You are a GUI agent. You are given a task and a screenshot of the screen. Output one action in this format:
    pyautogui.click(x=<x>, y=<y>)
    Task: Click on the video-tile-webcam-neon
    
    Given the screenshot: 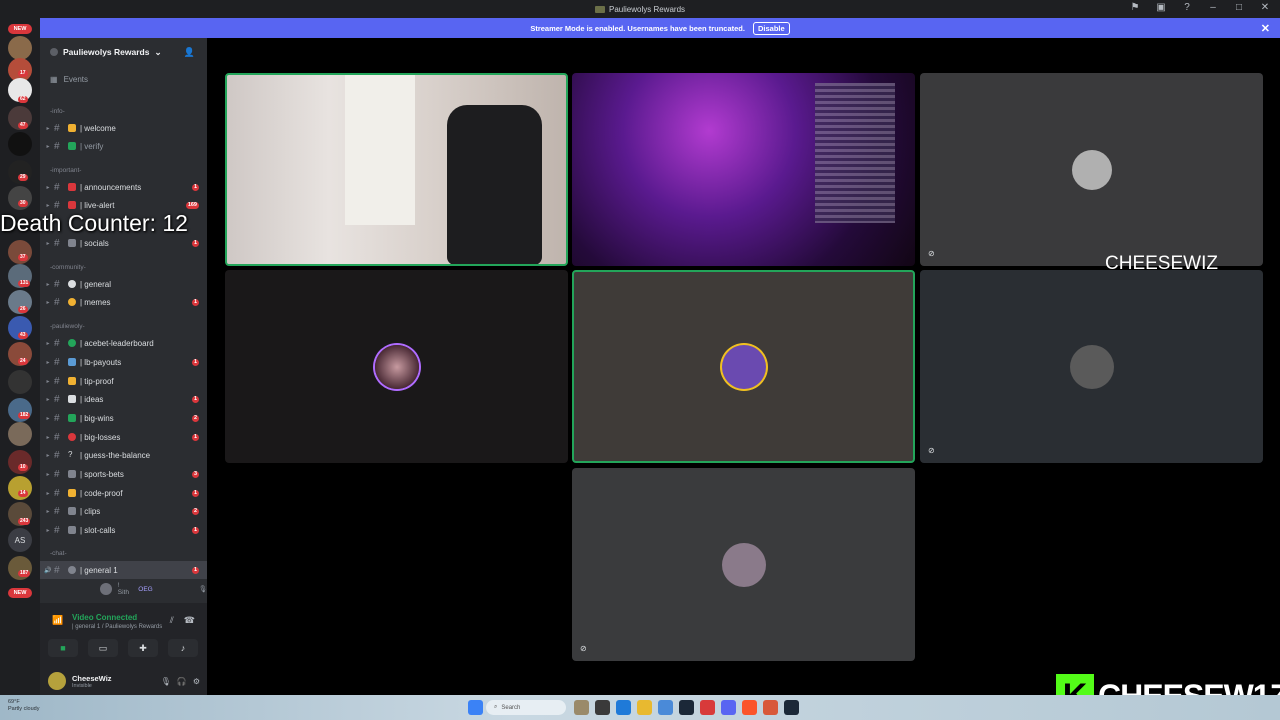 What is the action you would take?
    pyautogui.click(x=743, y=169)
    